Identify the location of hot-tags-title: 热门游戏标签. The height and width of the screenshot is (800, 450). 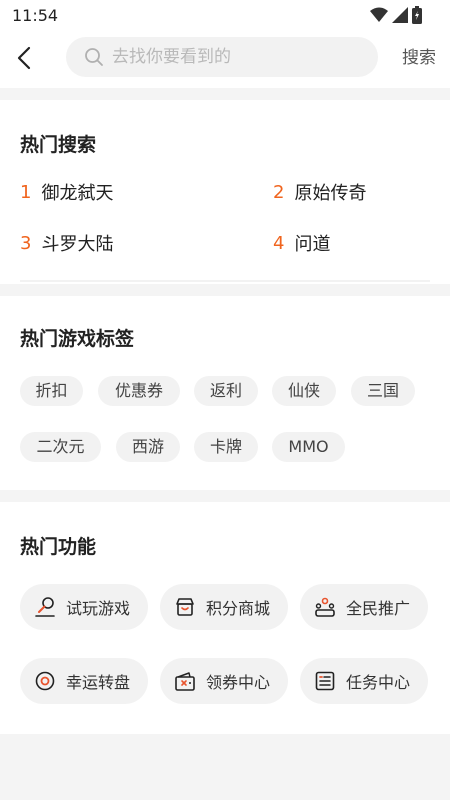
(77, 339).